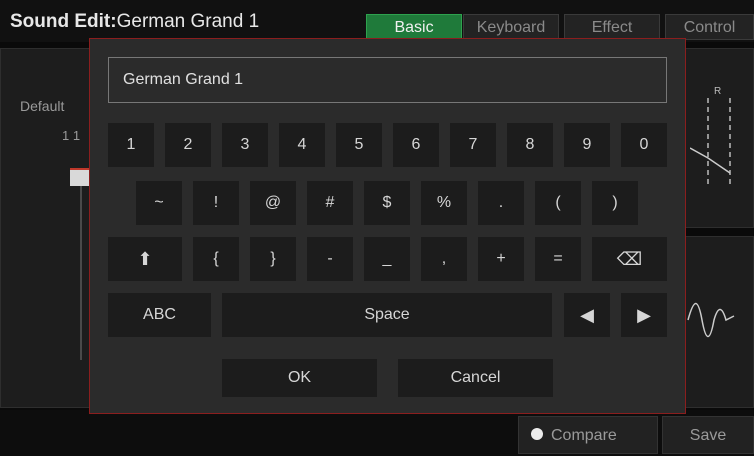 The width and height of the screenshot is (754, 456). I want to click on title-prefix: Sound Edit:, so click(63, 21).